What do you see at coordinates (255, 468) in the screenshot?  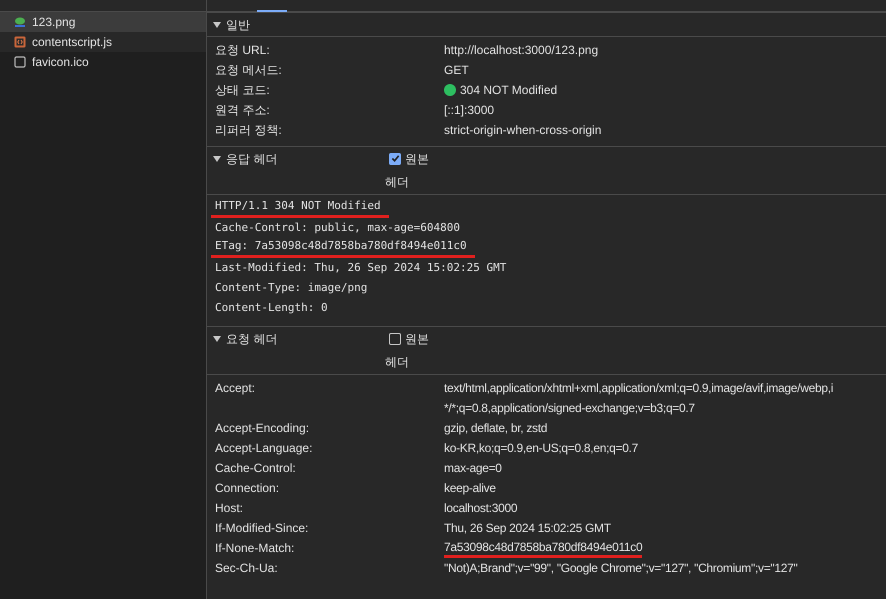 I see `header-name: Cache-Control:` at bounding box center [255, 468].